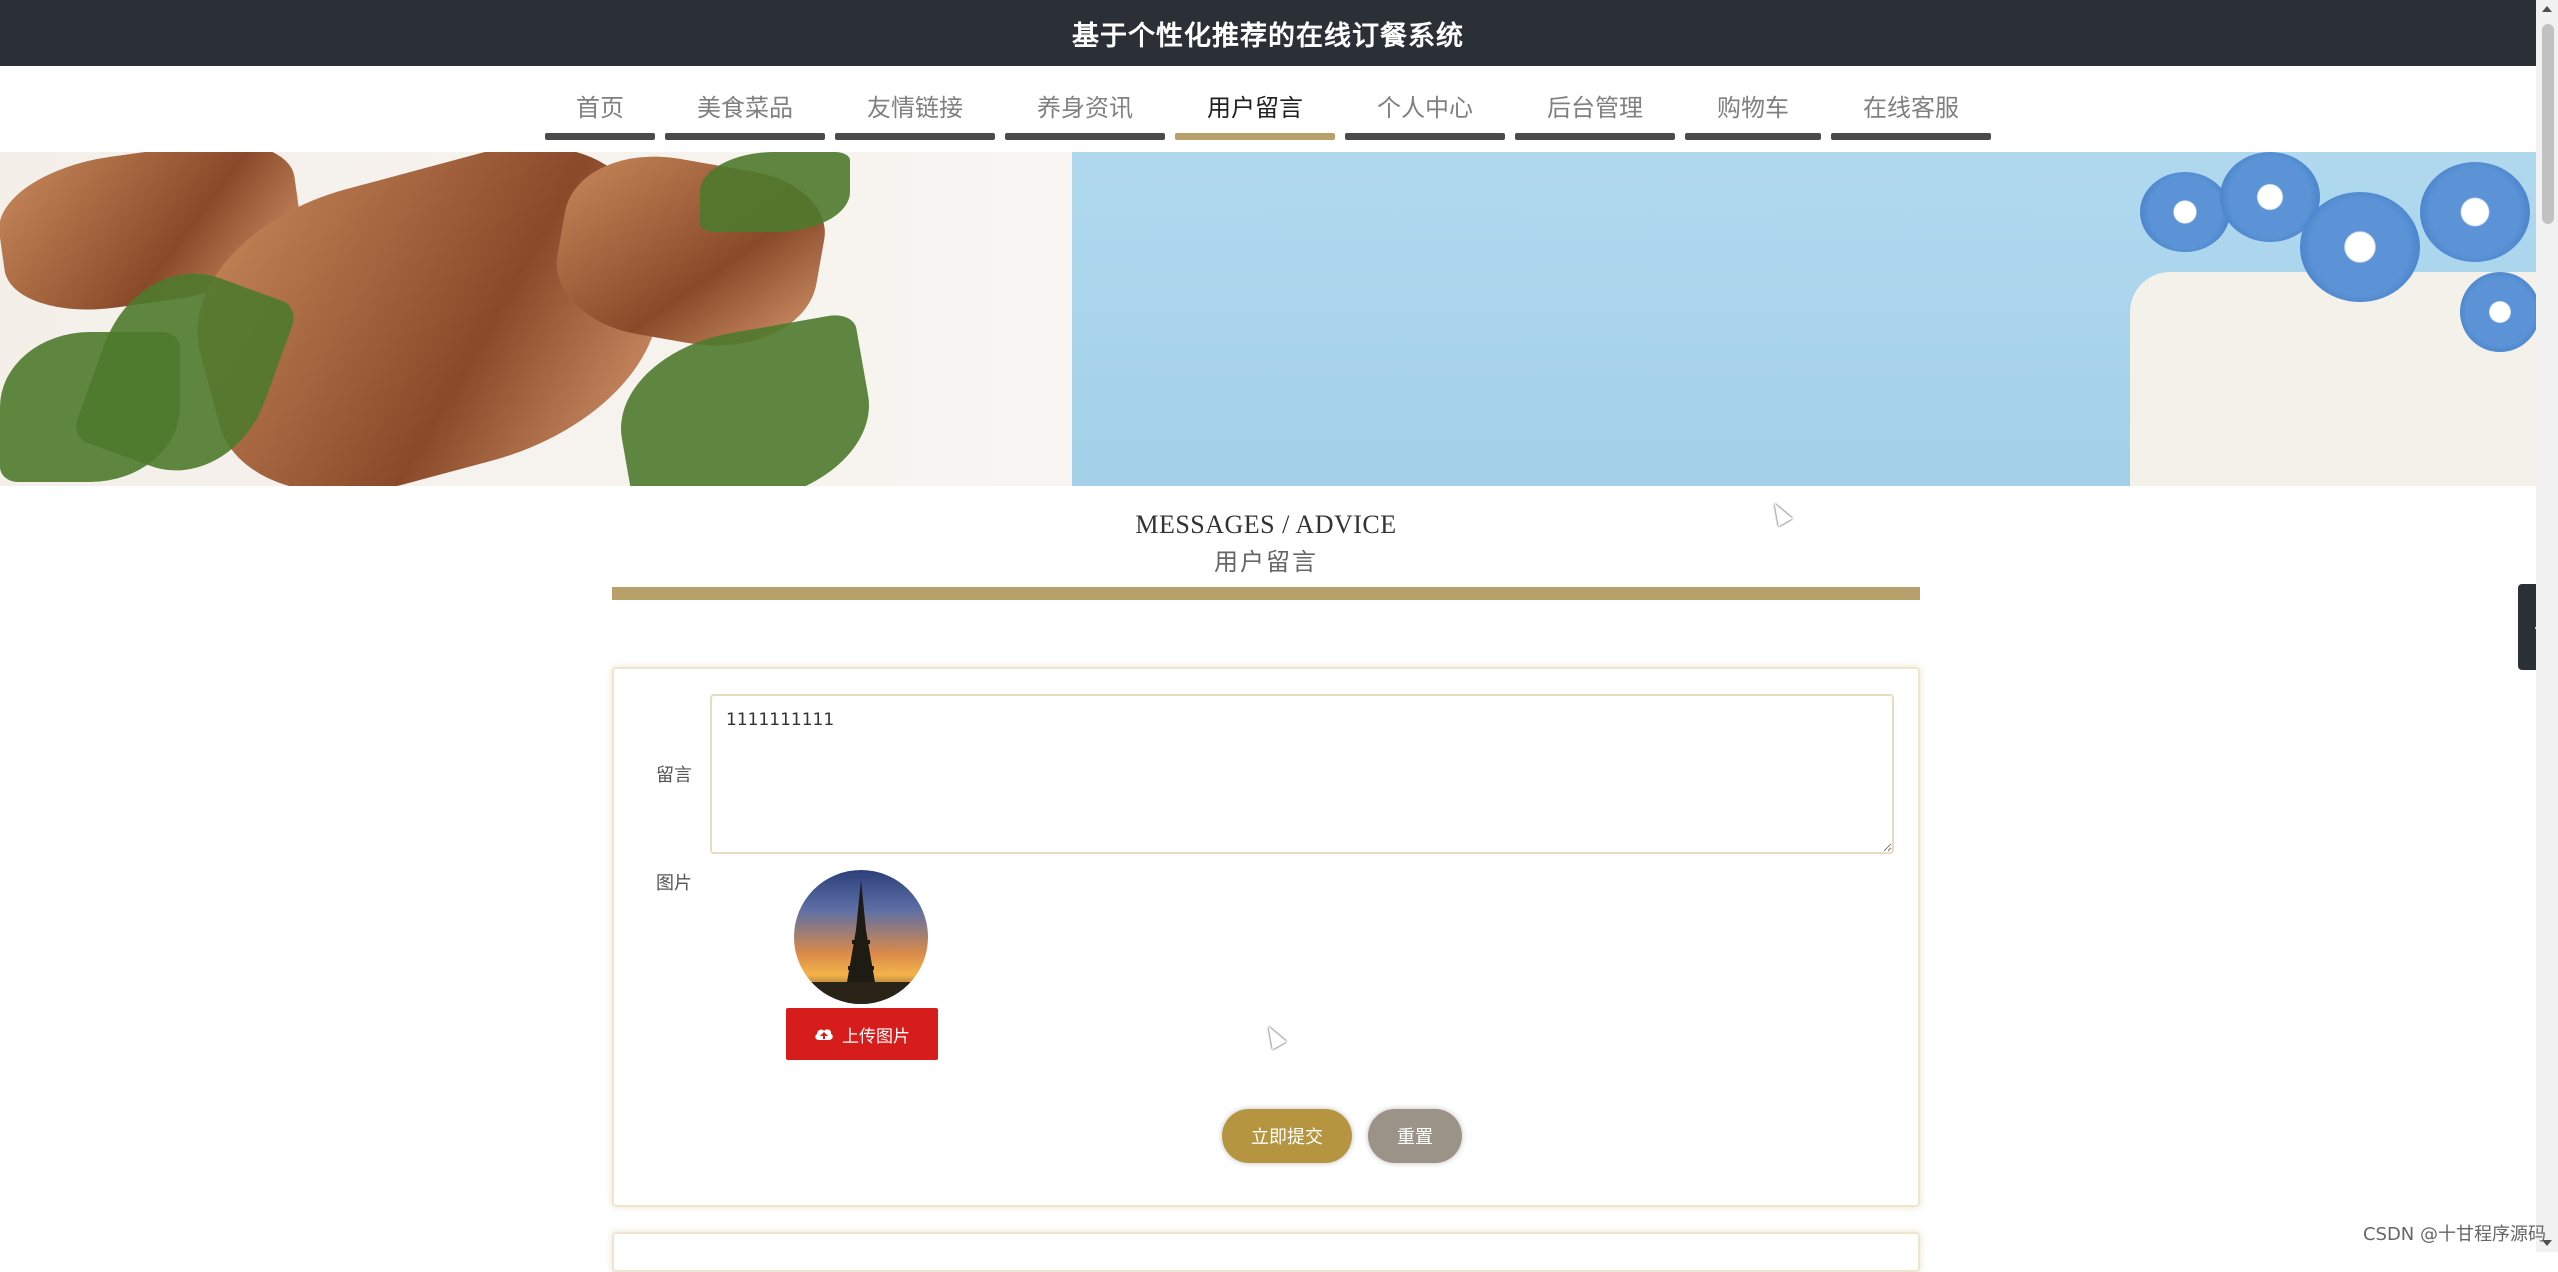 The width and height of the screenshot is (2558, 1272). What do you see at coordinates (1266, 543) in the screenshot?
I see `section-heading: MESSAGES / ADVICE 用户留言` at bounding box center [1266, 543].